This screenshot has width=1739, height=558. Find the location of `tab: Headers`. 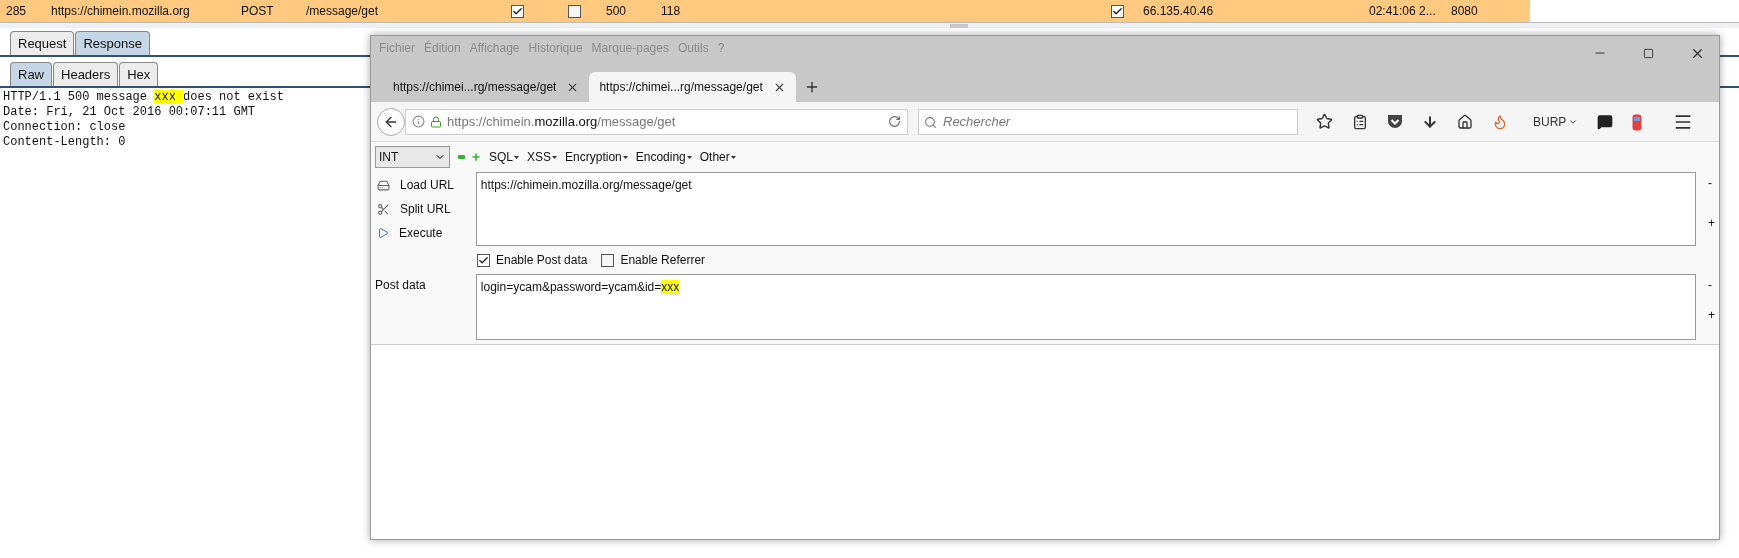

tab: Headers is located at coordinates (86, 74).